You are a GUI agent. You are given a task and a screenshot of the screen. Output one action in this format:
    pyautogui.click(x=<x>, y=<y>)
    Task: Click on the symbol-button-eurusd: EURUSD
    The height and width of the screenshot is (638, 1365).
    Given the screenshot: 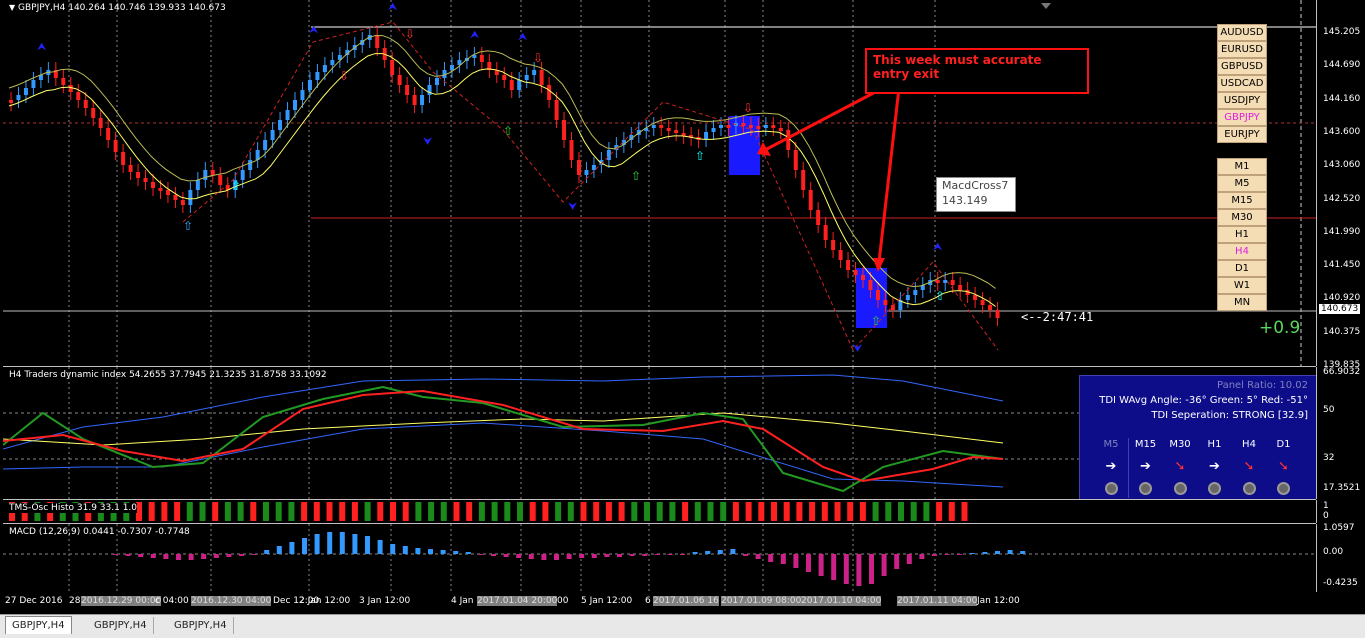 What is the action you would take?
    pyautogui.click(x=1242, y=49)
    